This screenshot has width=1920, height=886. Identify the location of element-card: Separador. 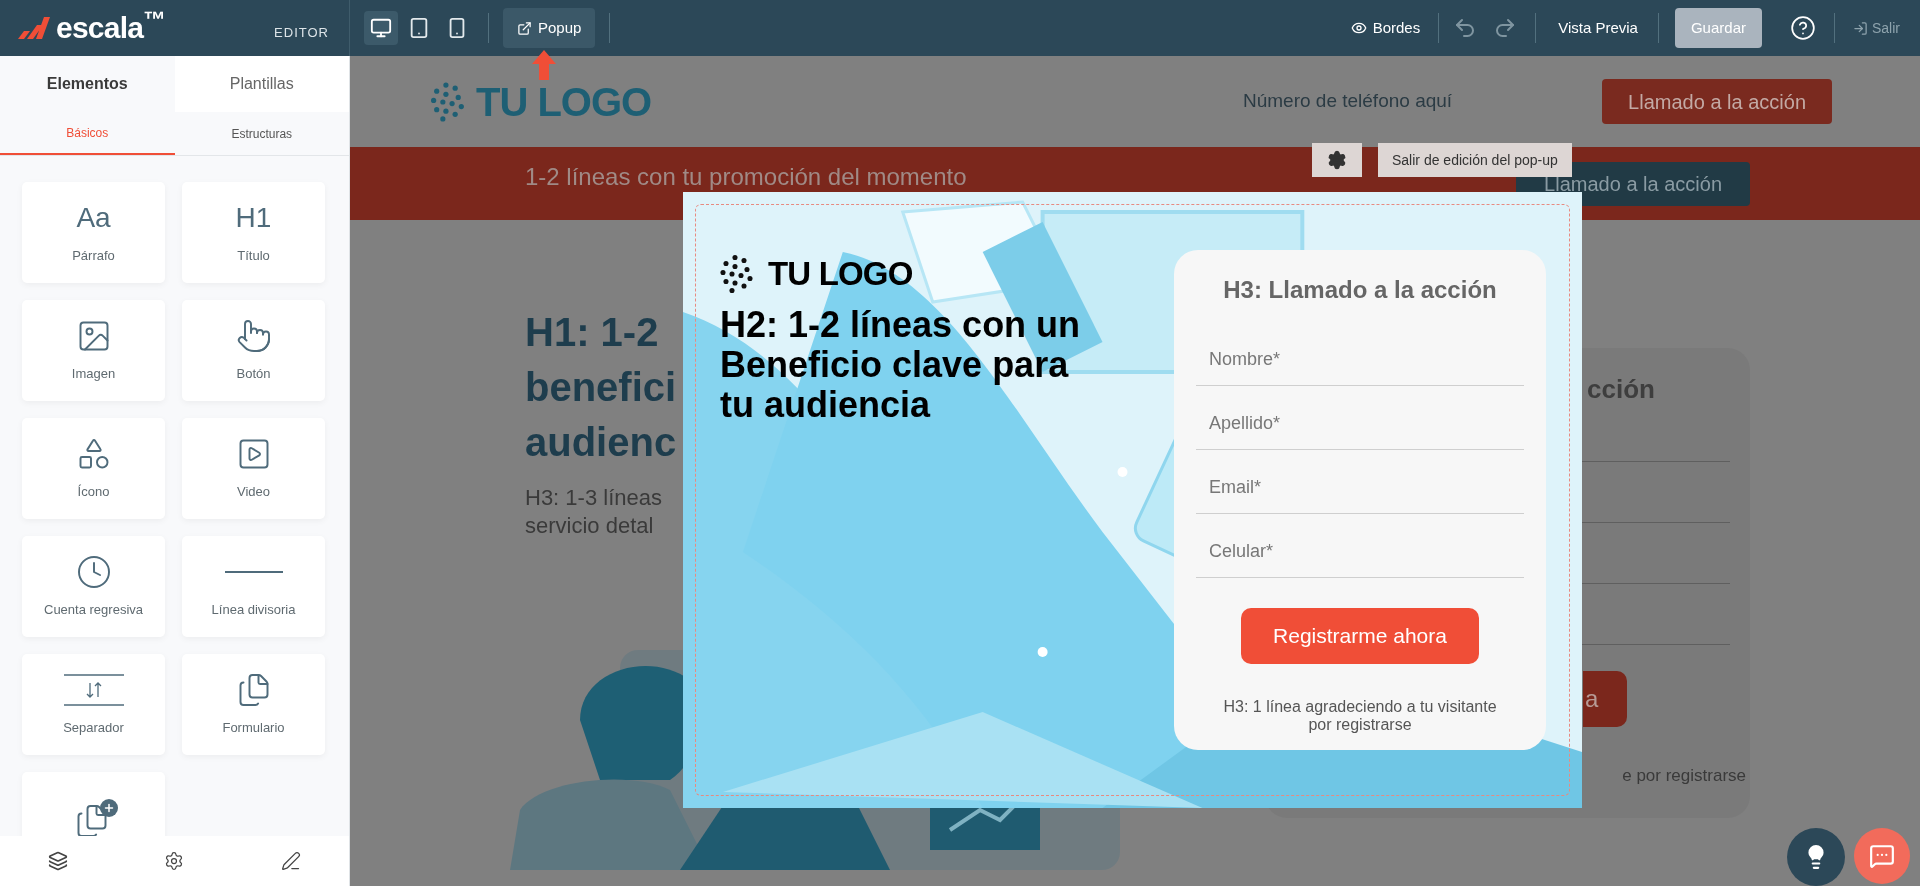
(93, 704).